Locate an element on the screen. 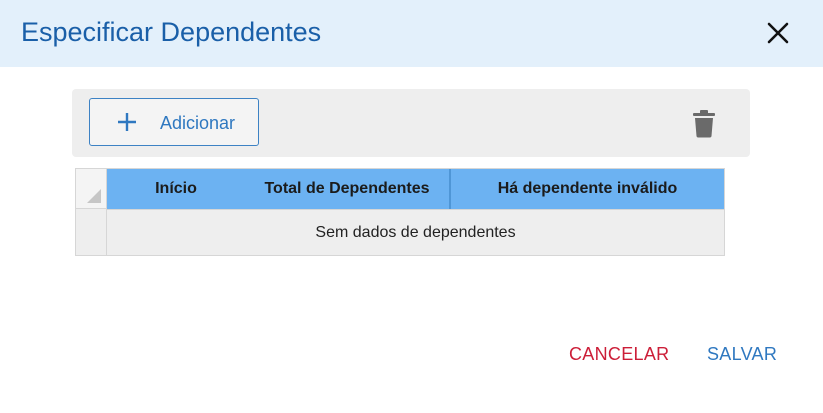 The image size is (823, 413). cancel-button: CANCELAR is located at coordinates (619, 354).